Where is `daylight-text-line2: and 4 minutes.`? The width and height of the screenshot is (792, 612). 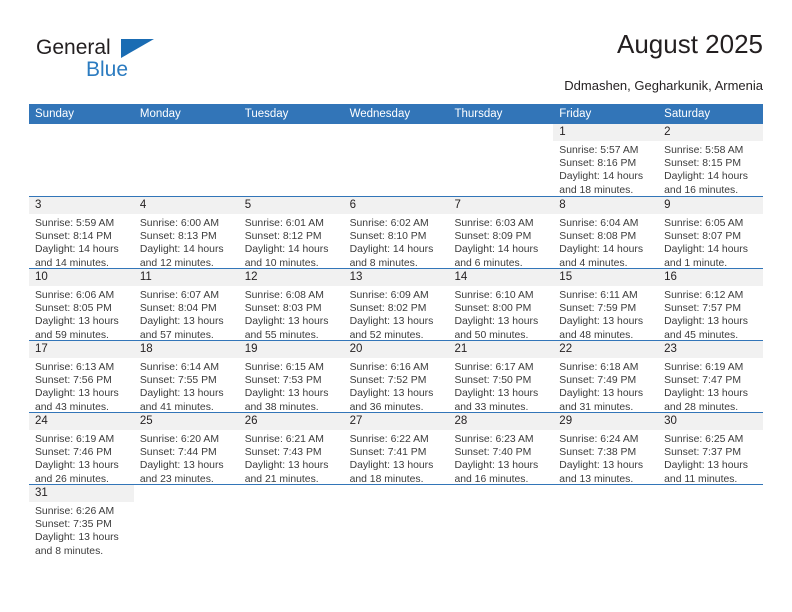 daylight-text-line2: and 4 minutes. is located at coordinates (593, 262).